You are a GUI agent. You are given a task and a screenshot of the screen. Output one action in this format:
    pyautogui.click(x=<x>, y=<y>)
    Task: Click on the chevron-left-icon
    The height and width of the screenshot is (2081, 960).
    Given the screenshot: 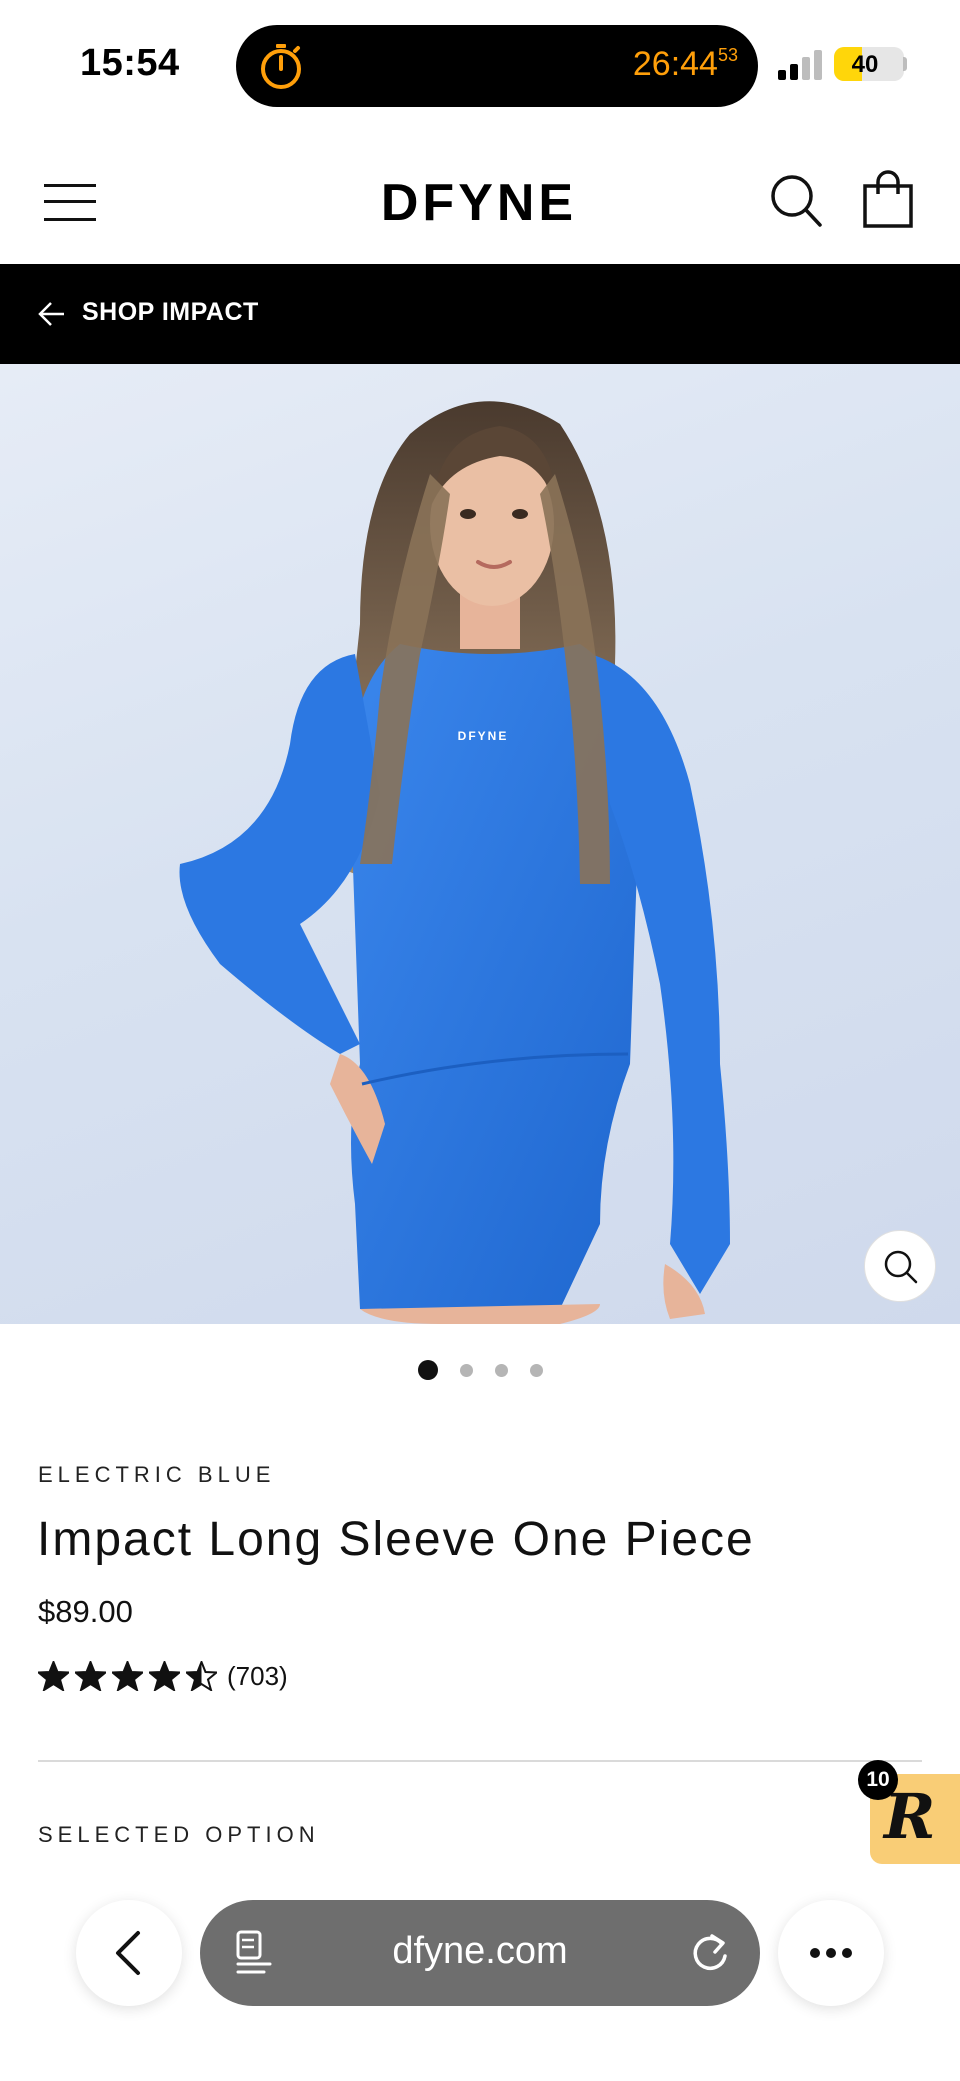 What is the action you would take?
    pyautogui.click(x=128, y=1953)
    